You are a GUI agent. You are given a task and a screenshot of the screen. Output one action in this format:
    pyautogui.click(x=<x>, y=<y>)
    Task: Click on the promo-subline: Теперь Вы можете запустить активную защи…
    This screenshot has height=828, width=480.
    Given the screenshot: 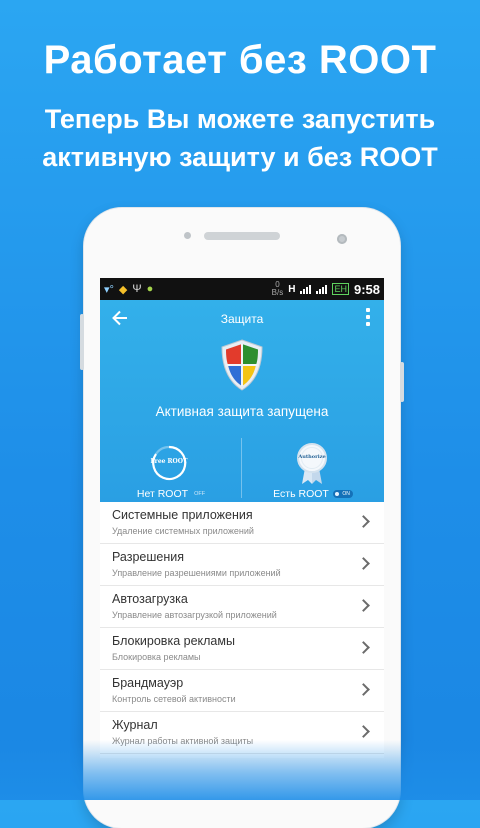 What is the action you would take?
    pyautogui.click(x=240, y=138)
    